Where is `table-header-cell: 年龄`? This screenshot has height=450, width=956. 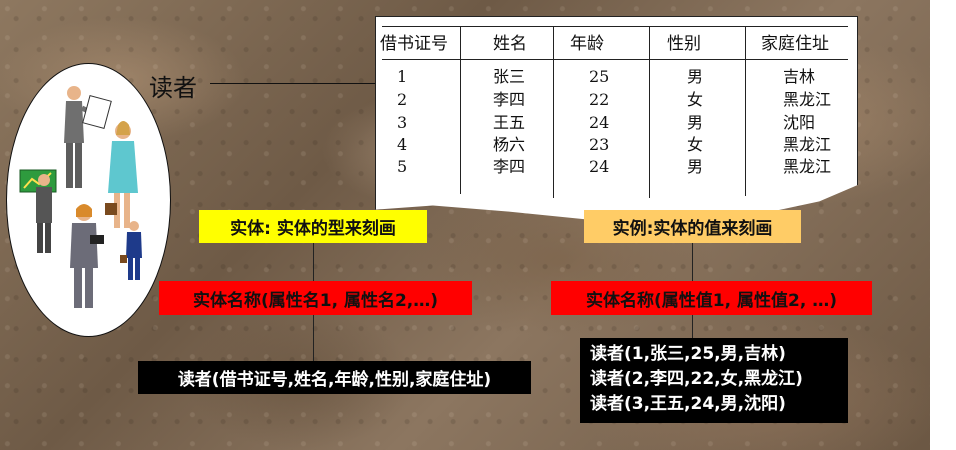 table-header-cell: 年龄 is located at coordinates (587, 44).